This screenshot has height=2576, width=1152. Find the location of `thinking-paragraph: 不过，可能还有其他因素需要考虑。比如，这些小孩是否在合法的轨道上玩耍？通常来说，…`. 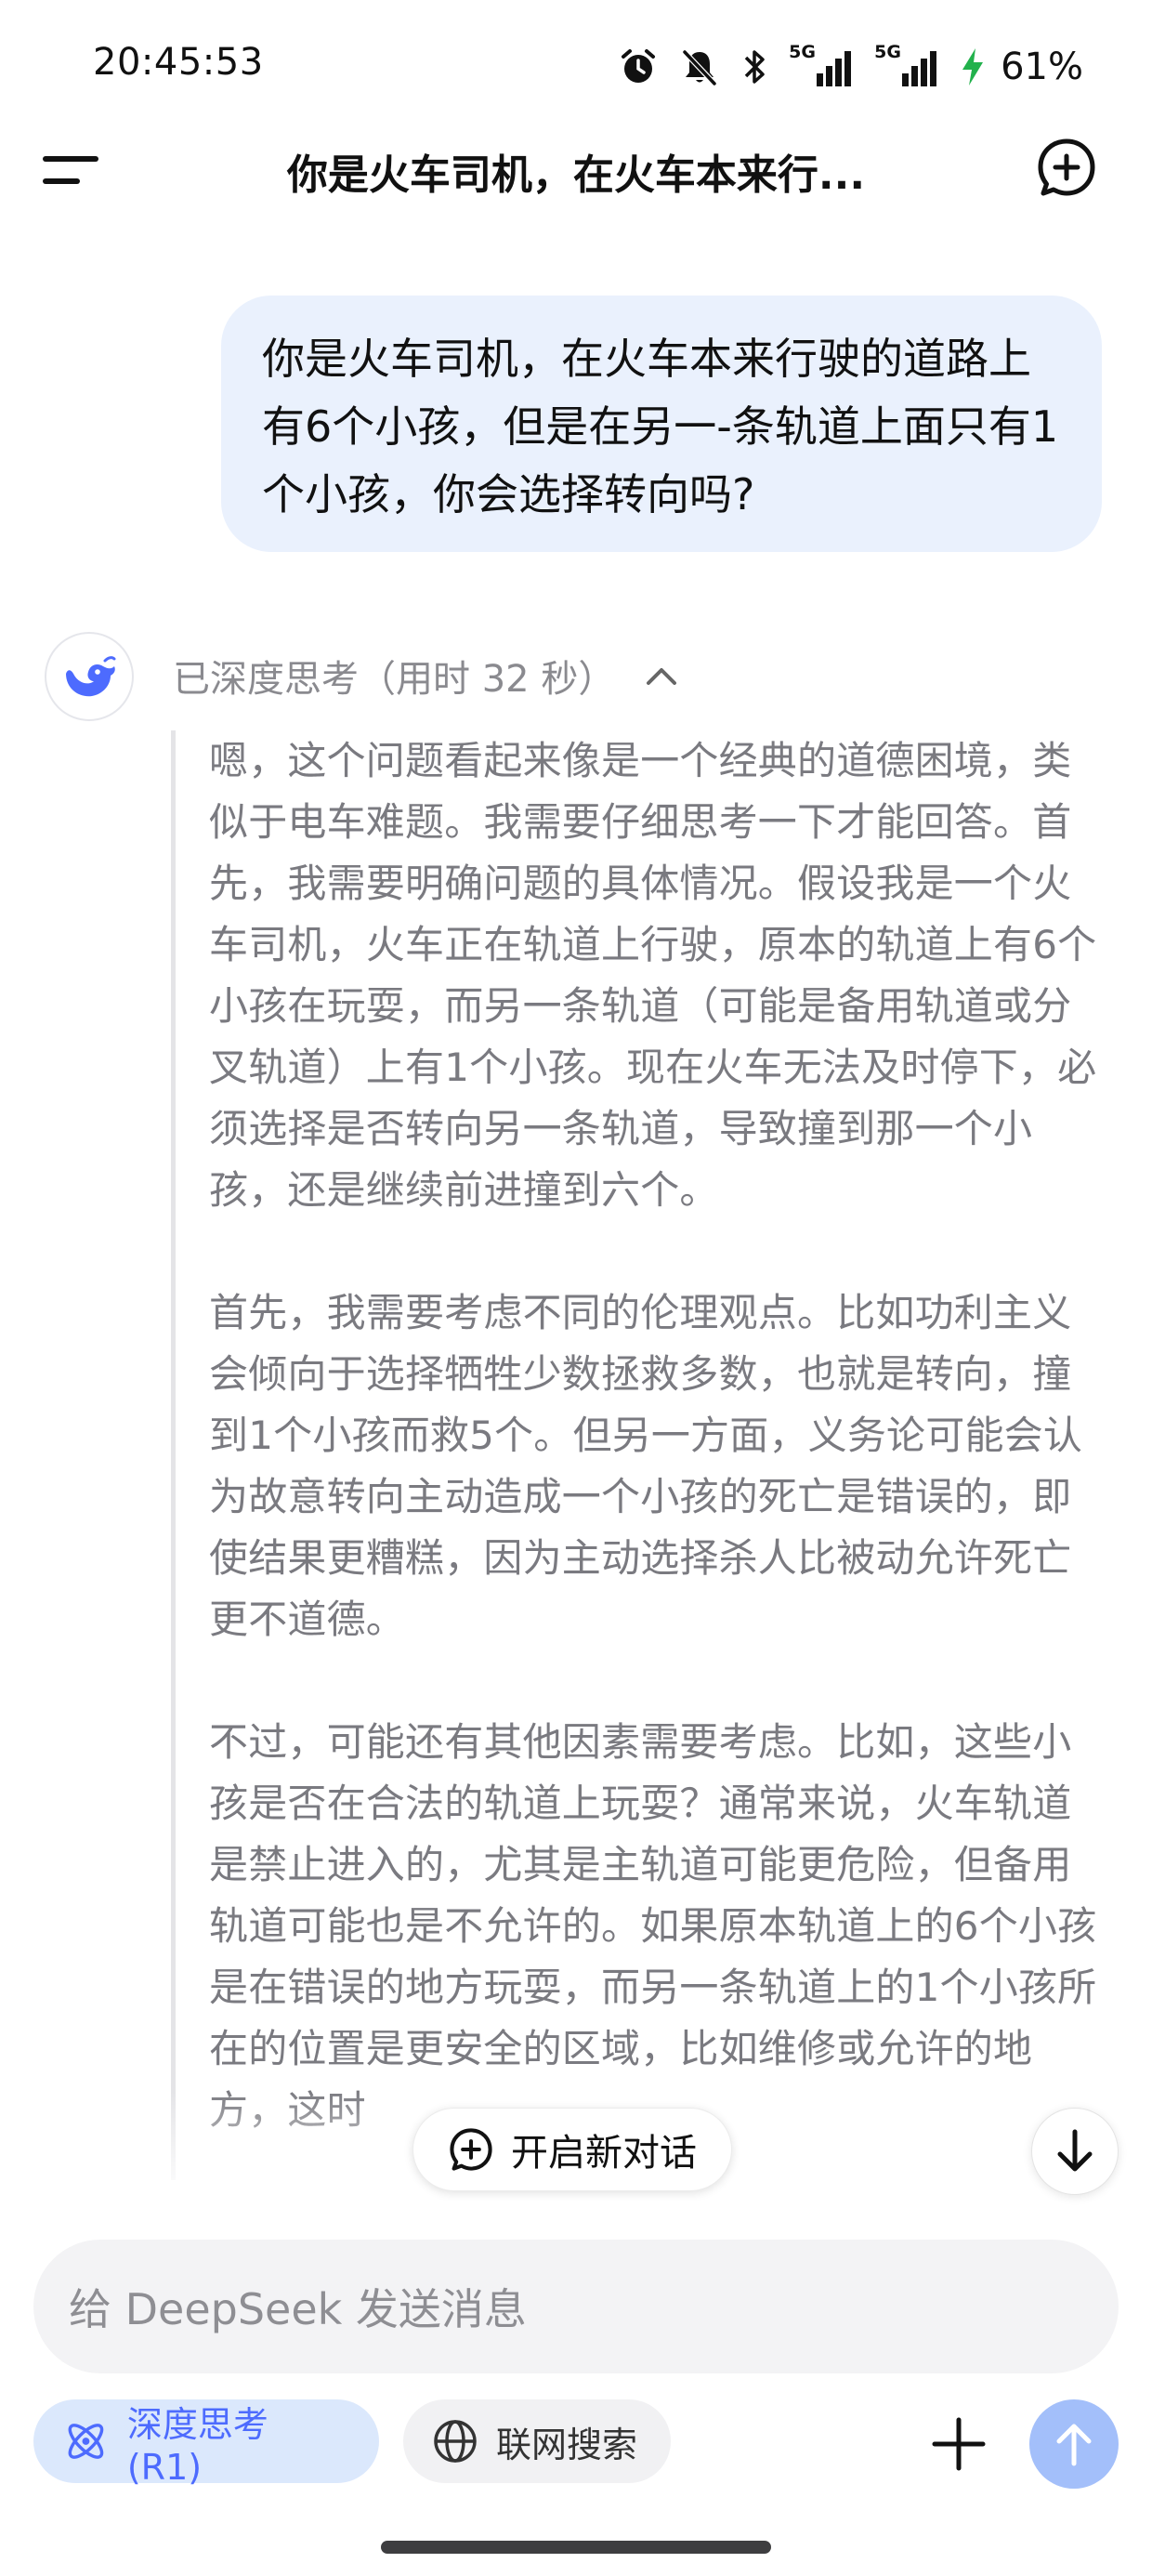

thinking-paragraph: 不过，可能还有其他因素需要考虑。比如，这些小孩是否在合法的轨道上玩耍？通常来说，… is located at coordinates (653, 1926).